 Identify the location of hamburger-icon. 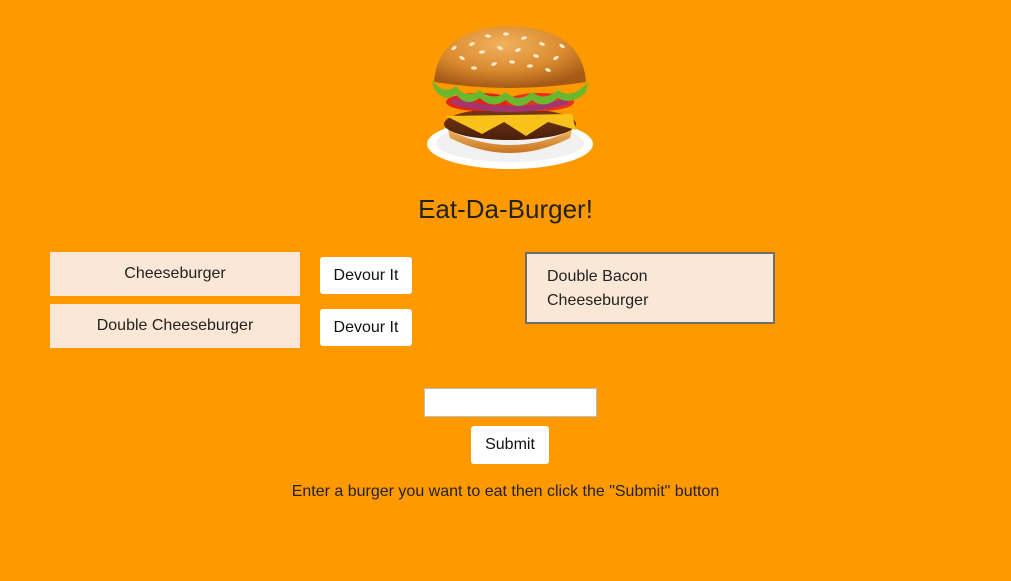
(510, 97).